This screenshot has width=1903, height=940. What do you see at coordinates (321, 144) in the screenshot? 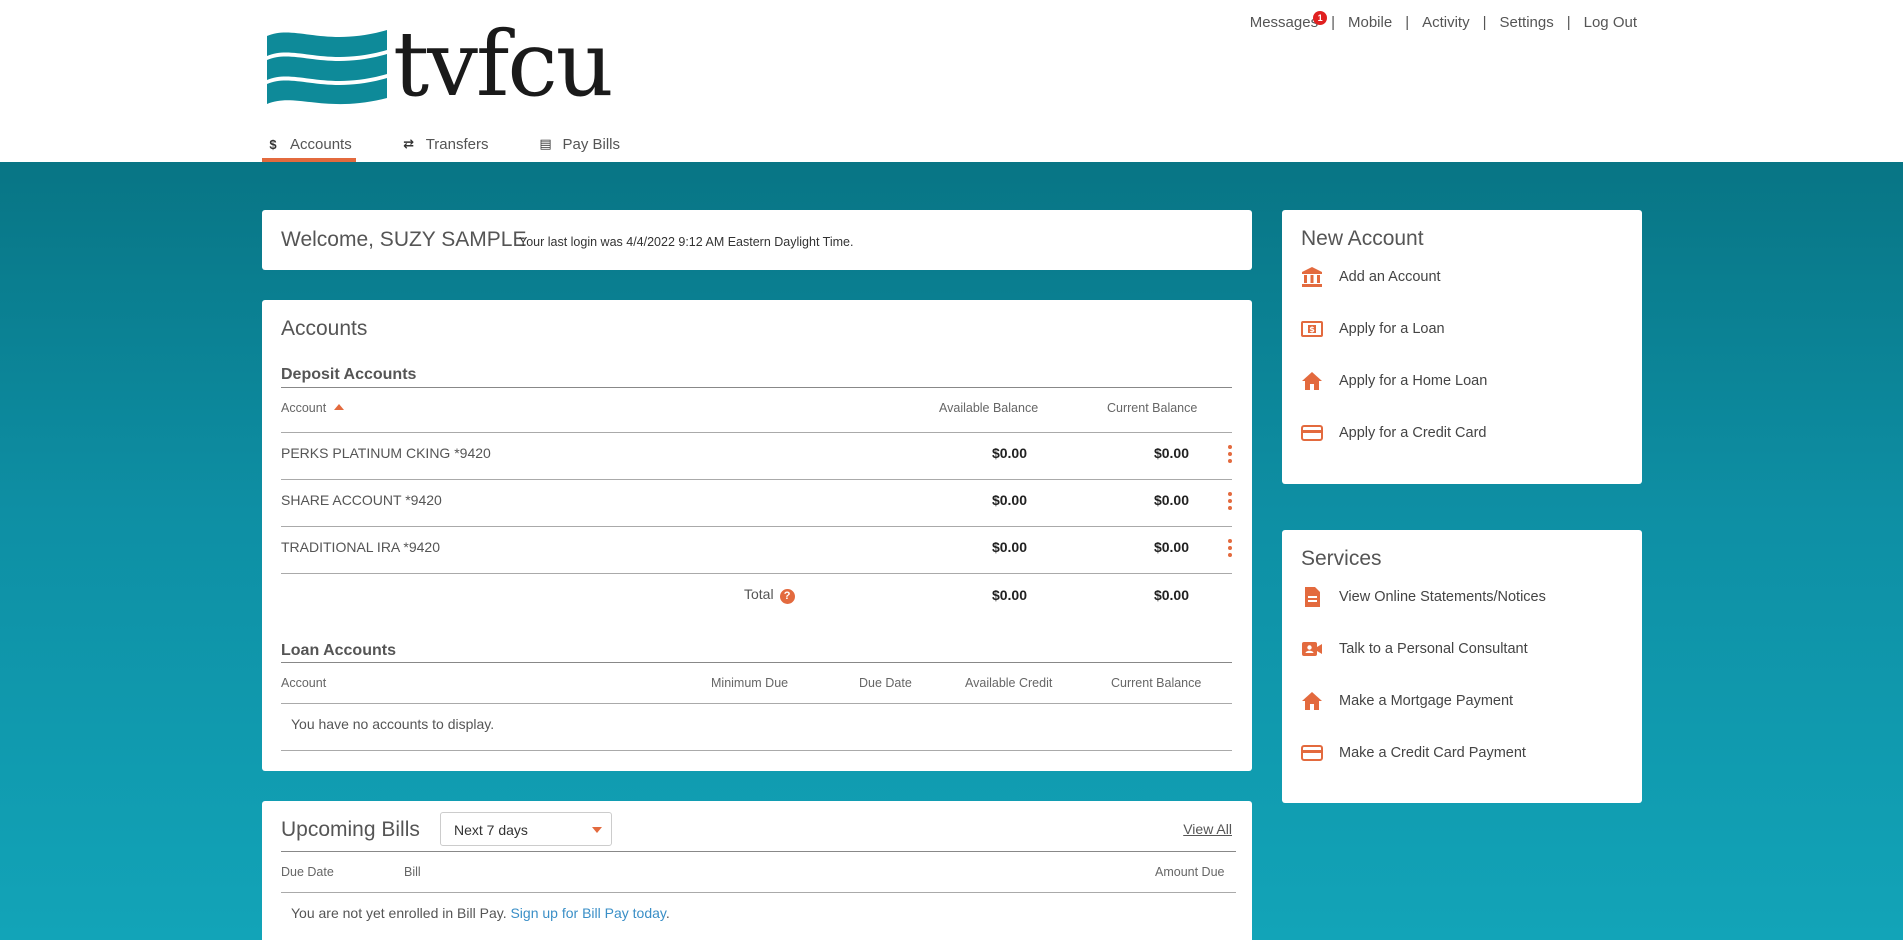
I see `tab-accounts-label: Accounts` at bounding box center [321, 144].